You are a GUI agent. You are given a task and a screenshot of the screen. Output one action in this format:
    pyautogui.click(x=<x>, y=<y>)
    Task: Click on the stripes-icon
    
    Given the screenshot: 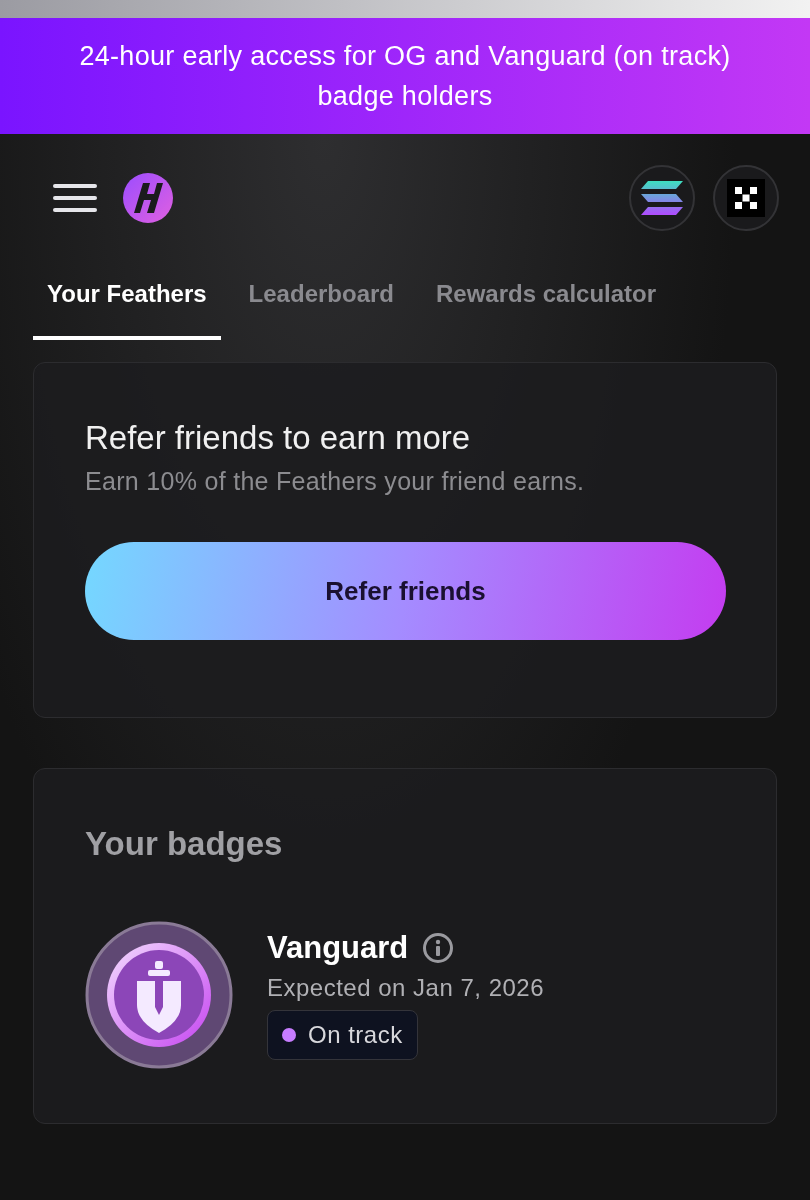 What is the action you would take?
    pyautogui.click(x=662, y=198)
    